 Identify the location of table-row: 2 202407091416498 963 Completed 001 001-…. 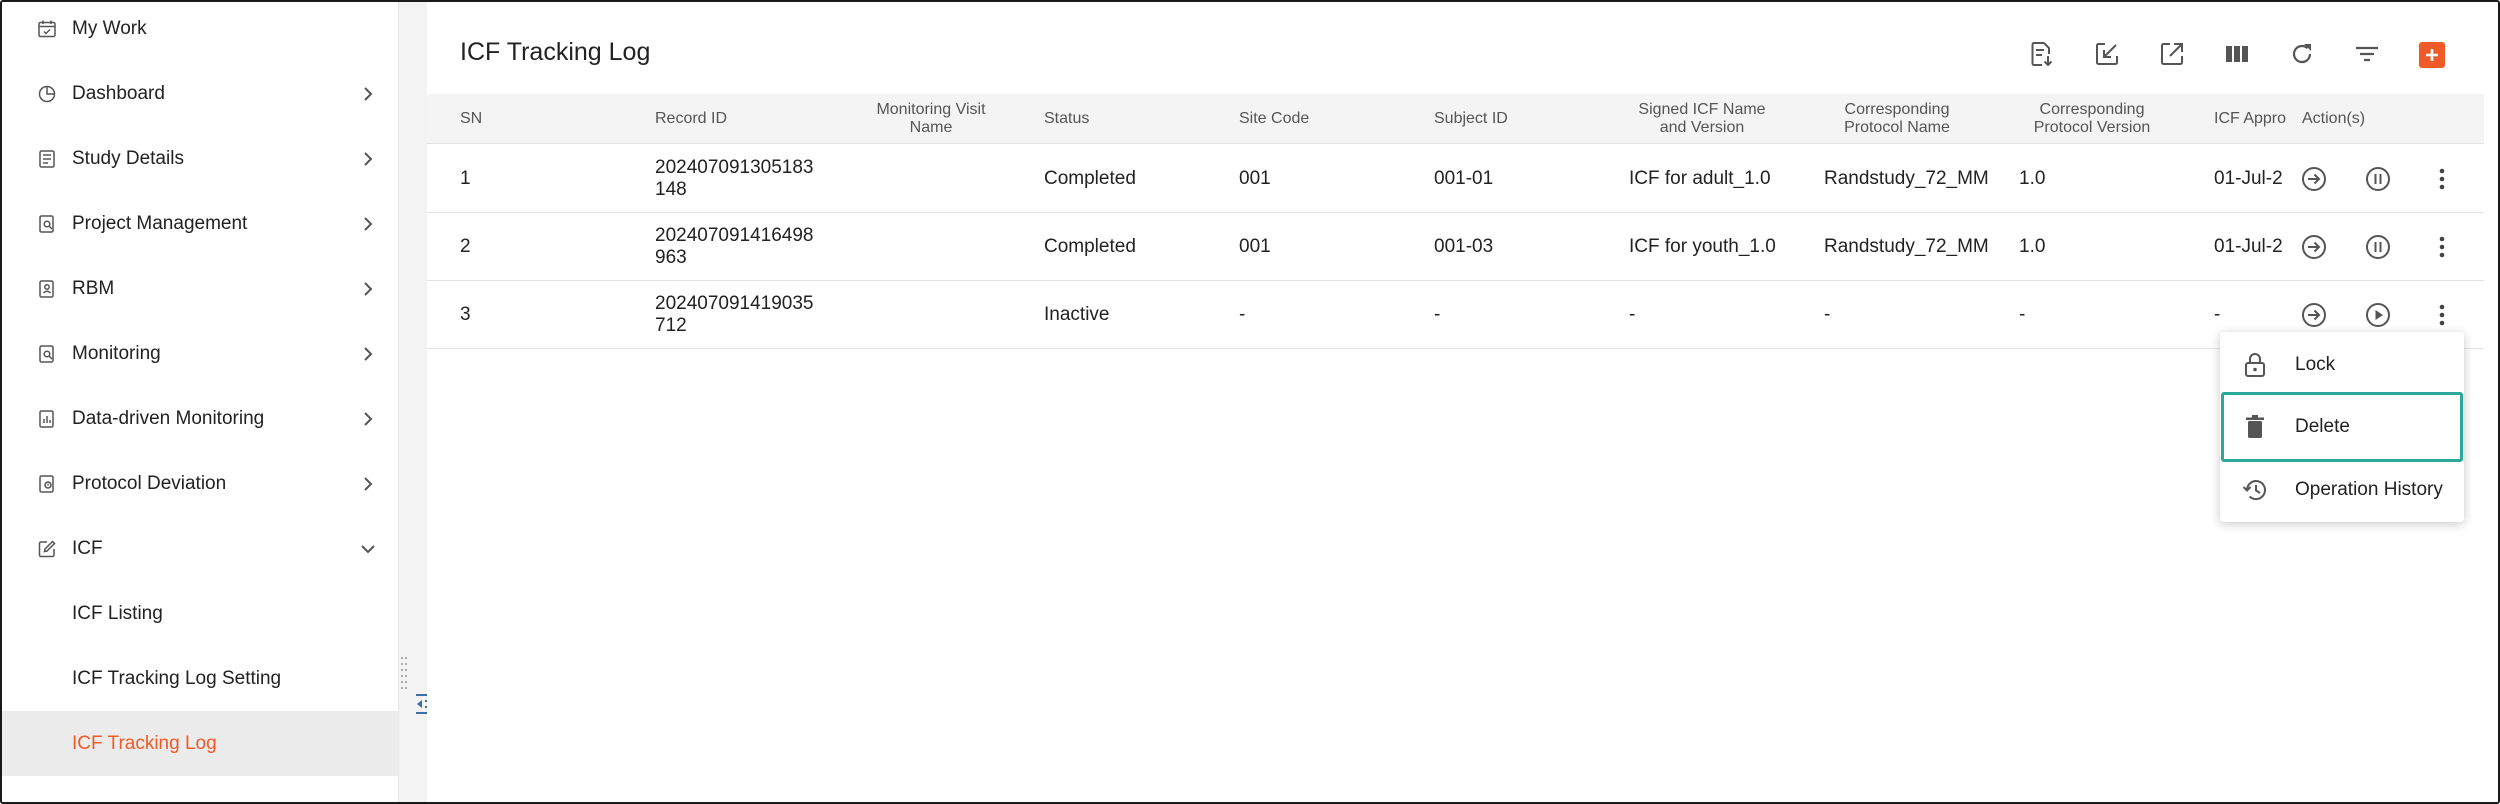
(1455, 247).